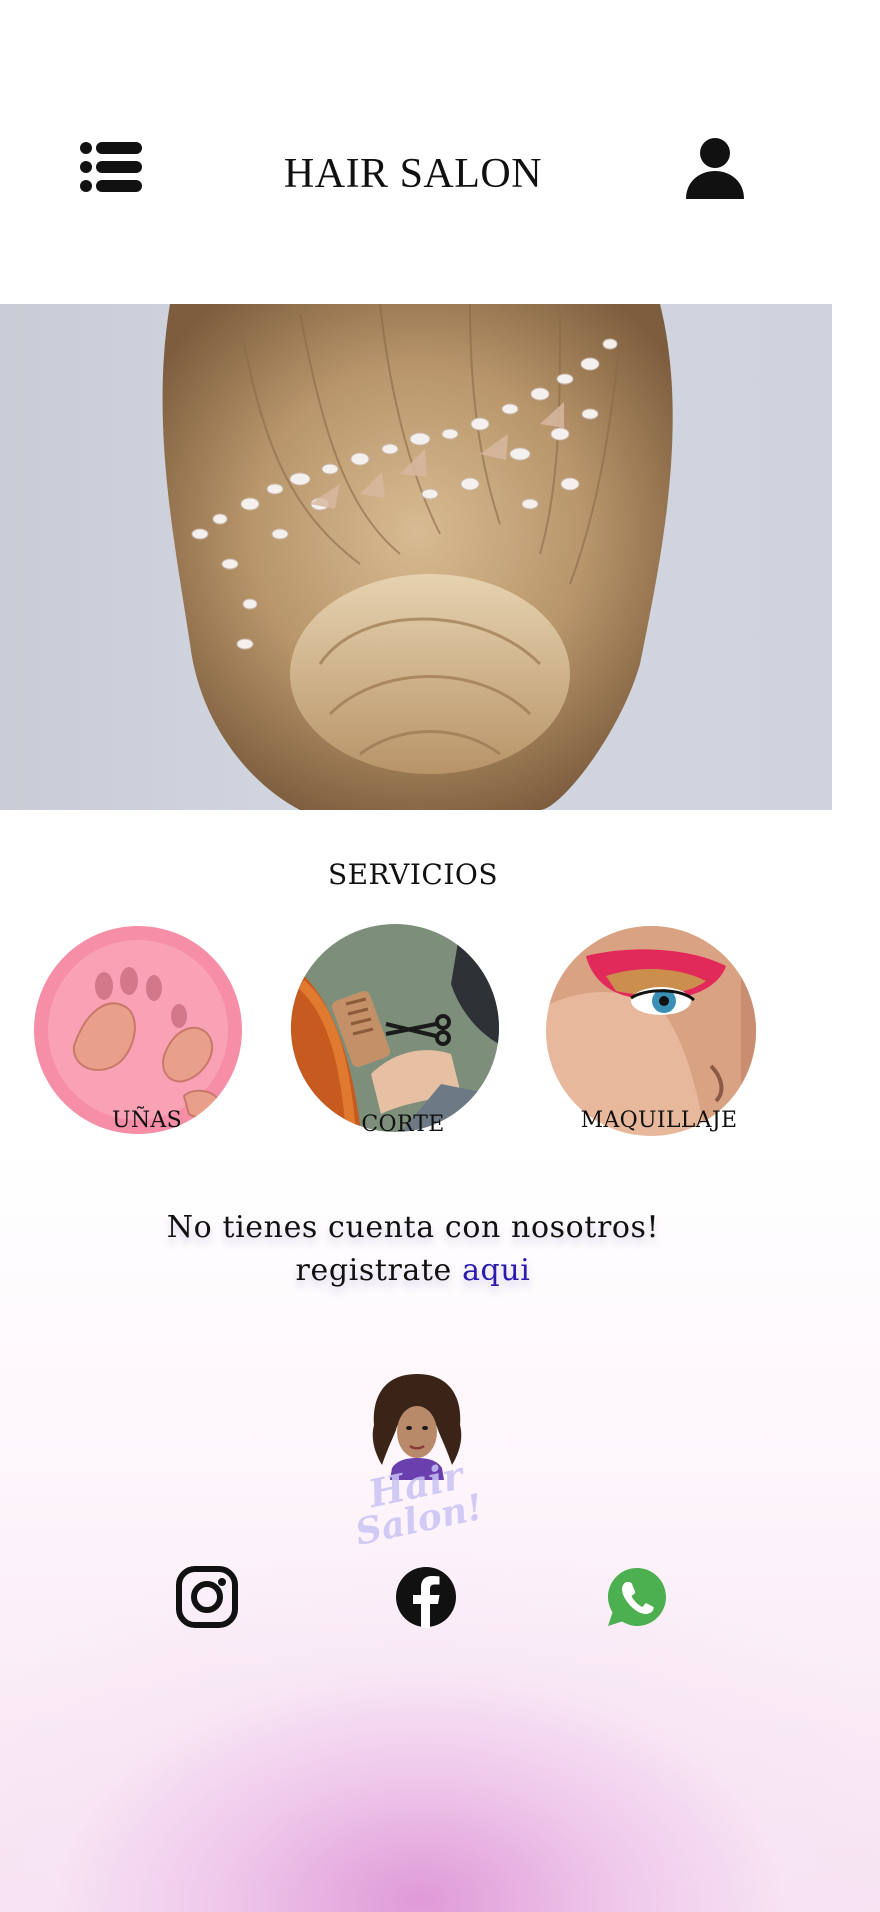 Image resolution: width=880 pixels, height=1912 pixels. Describe the element at coordinates (138, 1030) in the screenshot. I see `service-nails-image` at that location.